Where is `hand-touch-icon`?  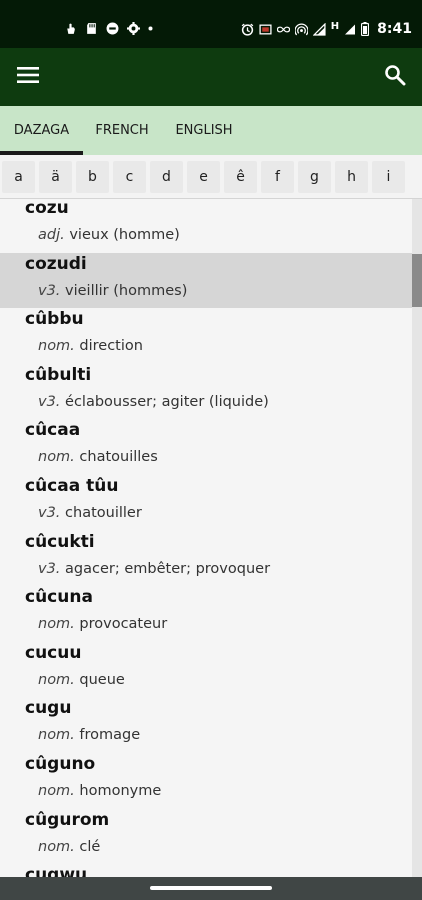
hand-touch-icon is located at coordinates (71, 28).